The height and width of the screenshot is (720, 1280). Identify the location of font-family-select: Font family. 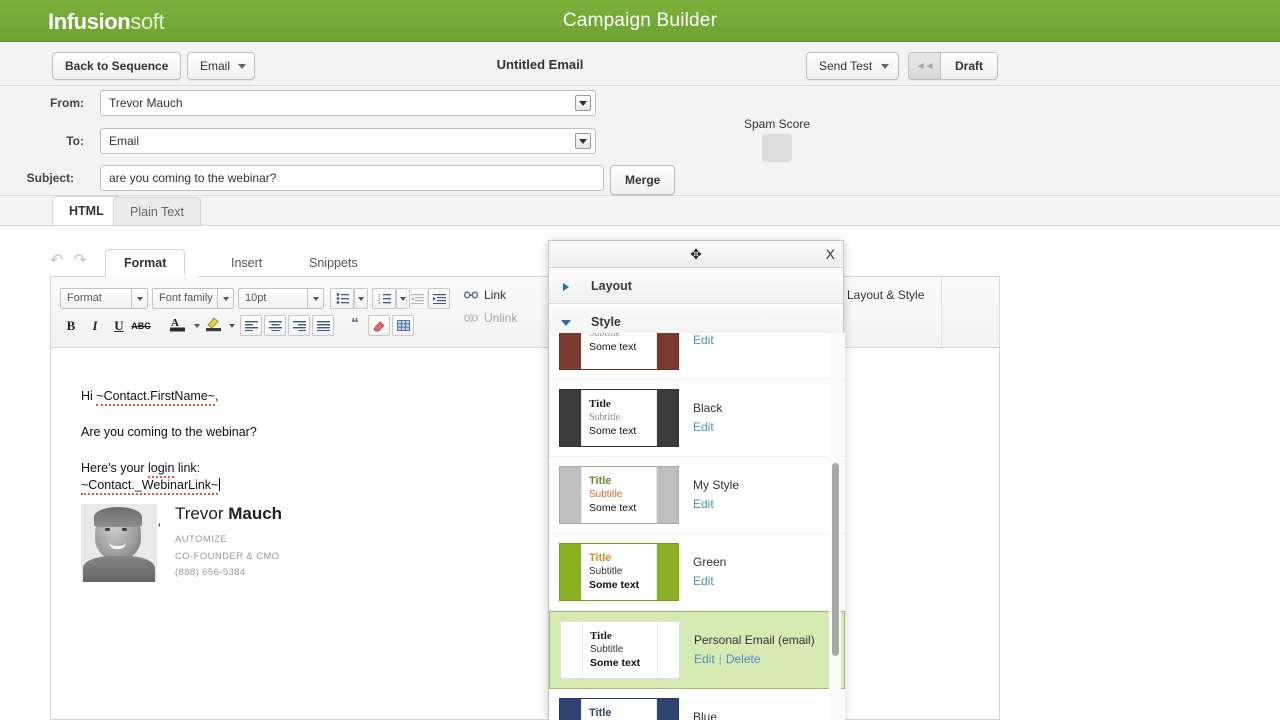
(193, 298).